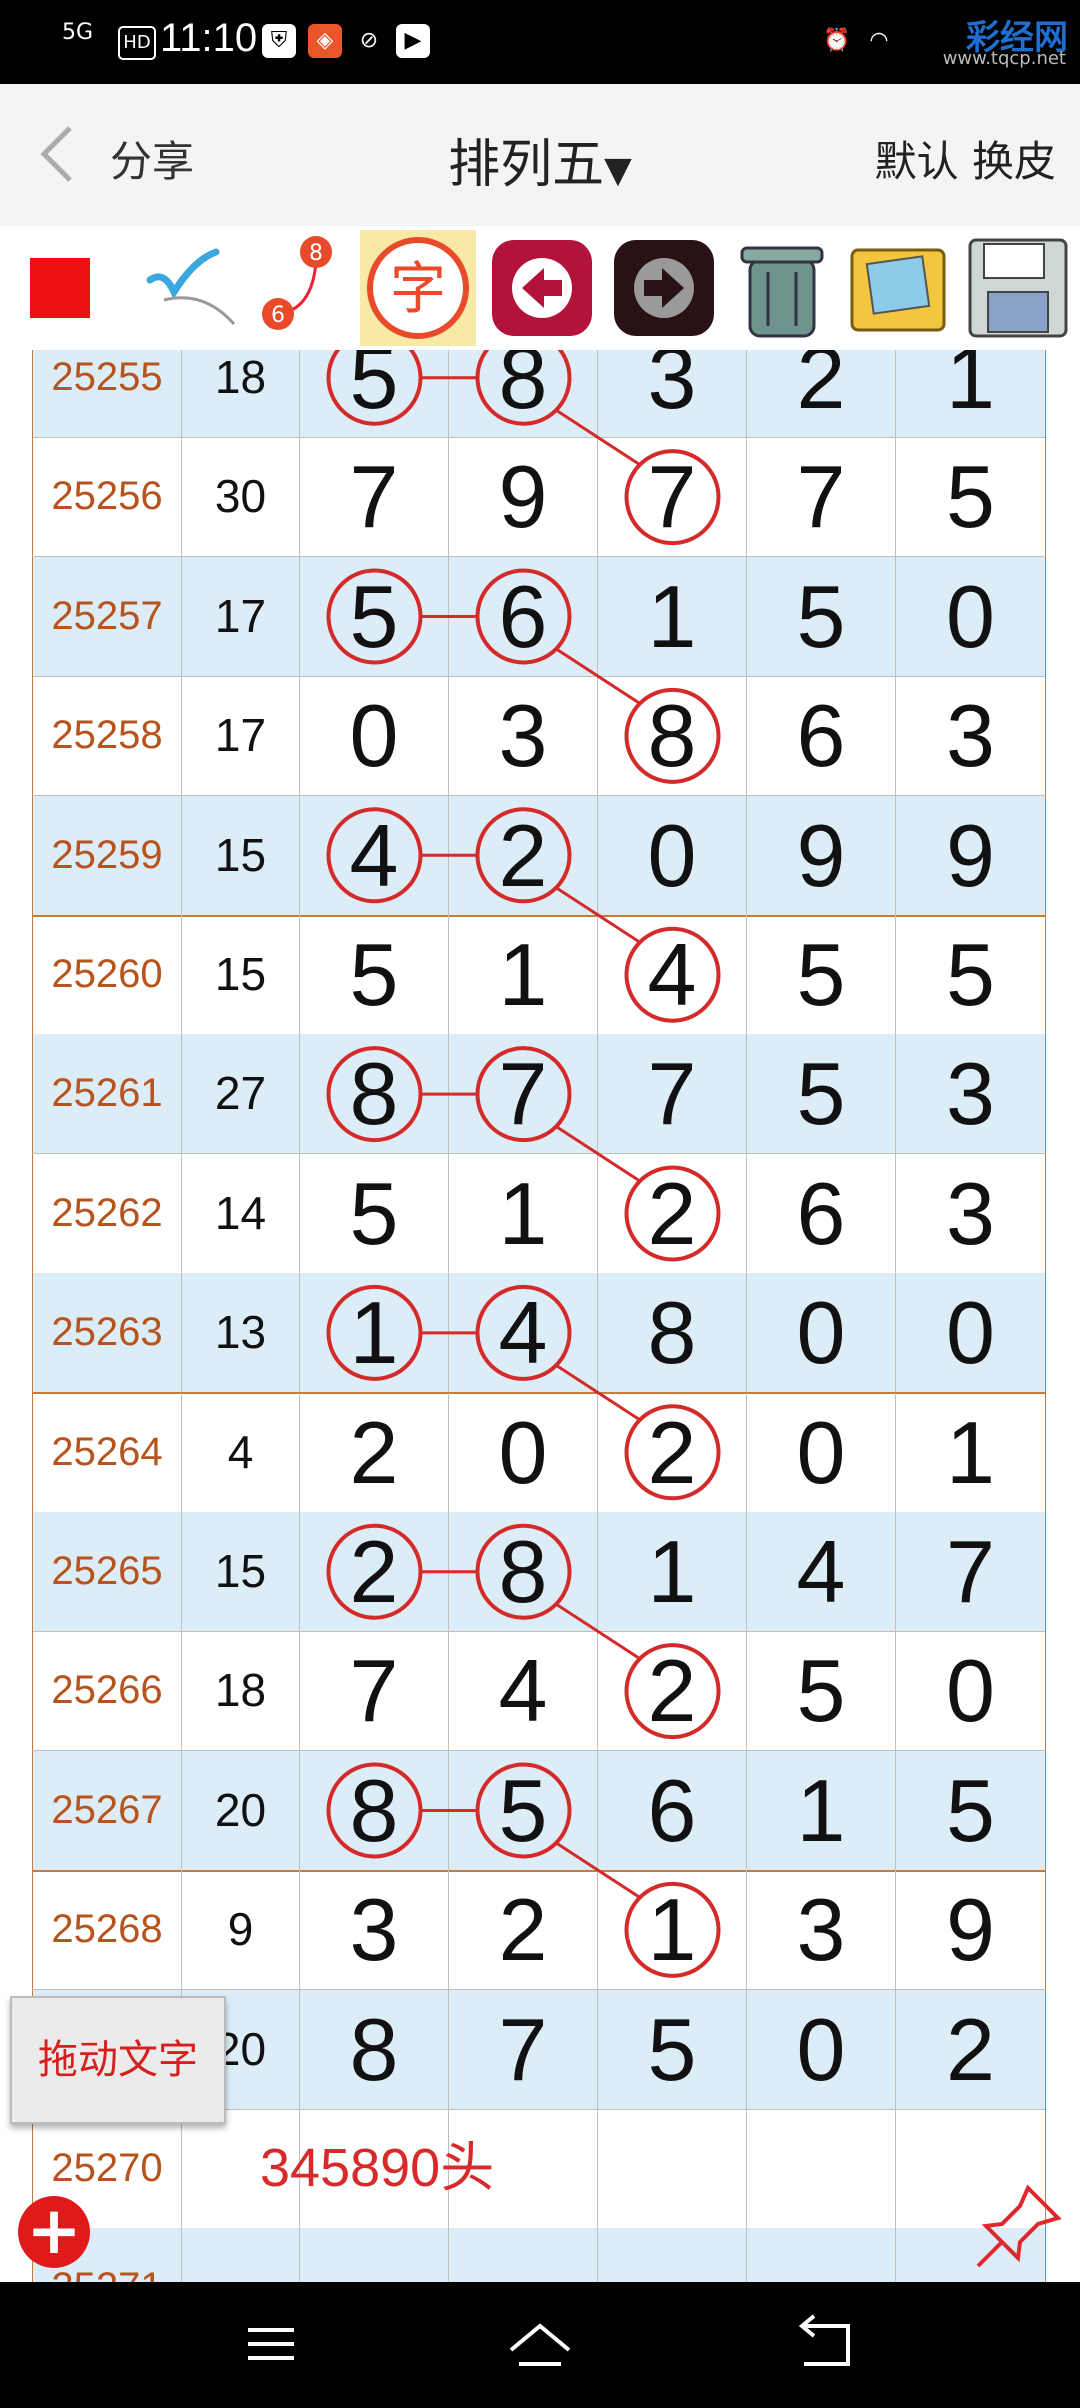 The height and width of the screenshot is (2408, 1080). Describe the element at coordinates (413, 41) in the screenshot. I see `video-icon: ▶` at that location.